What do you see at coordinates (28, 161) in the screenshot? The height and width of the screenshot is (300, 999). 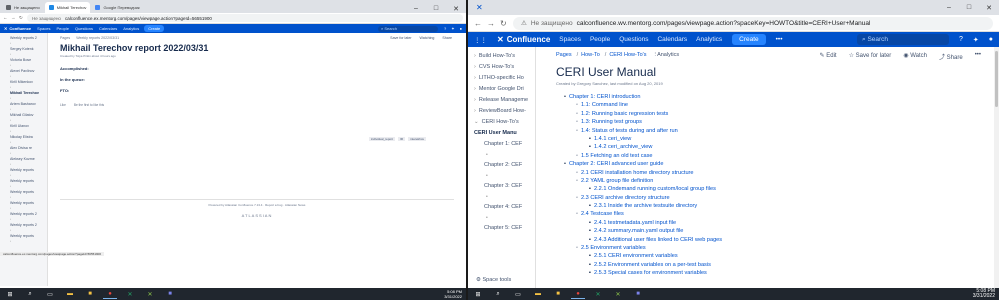 I see `sidebar-item: Aleksey Kozme •` at bounding box center [28, 161].